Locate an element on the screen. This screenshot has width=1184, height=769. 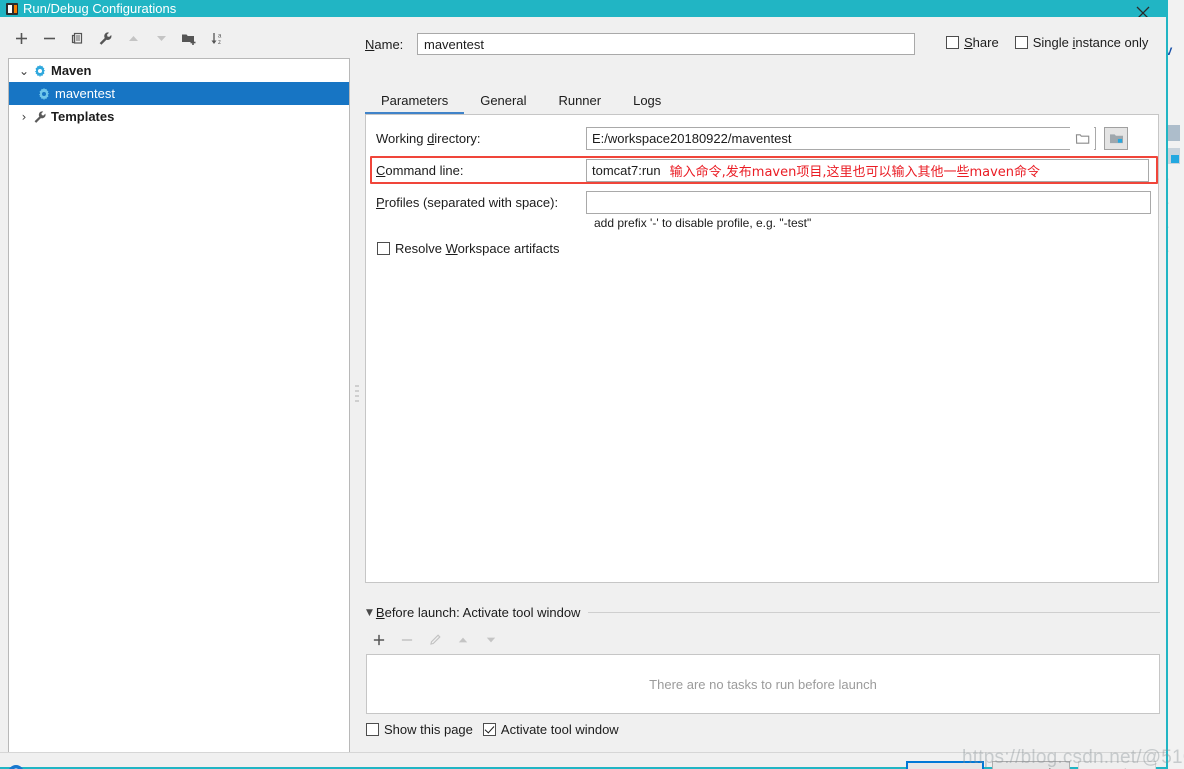
activate-tool-window-checkbox: Activate tool window is located at coordinates (550, 729).